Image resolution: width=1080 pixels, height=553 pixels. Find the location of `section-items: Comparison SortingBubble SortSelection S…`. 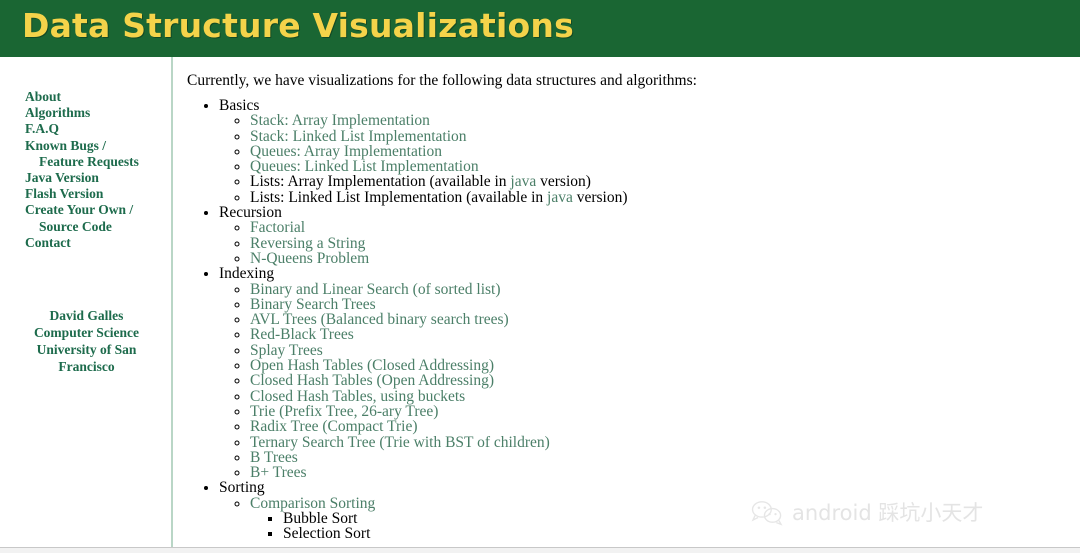

section-items: Comparison SortingBubble SortSelection S… is located at coordinates (423, 518).